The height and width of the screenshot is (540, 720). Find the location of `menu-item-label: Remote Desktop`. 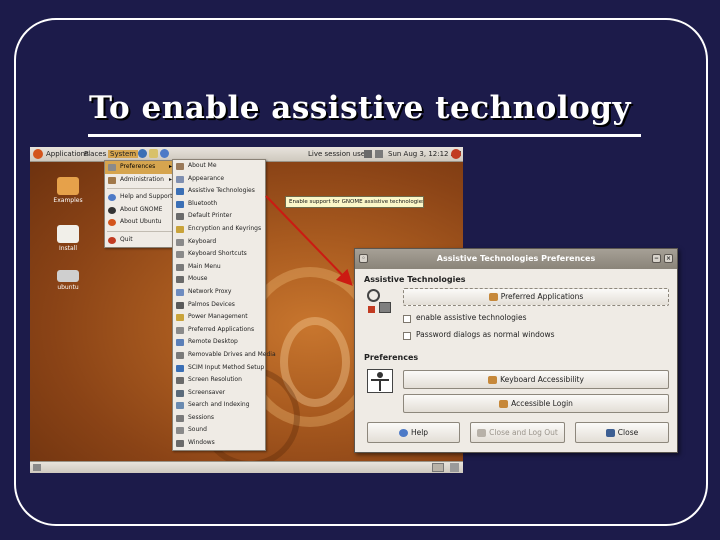

menu-item-label: Remote Desktop is located at coordinates (213, 342).